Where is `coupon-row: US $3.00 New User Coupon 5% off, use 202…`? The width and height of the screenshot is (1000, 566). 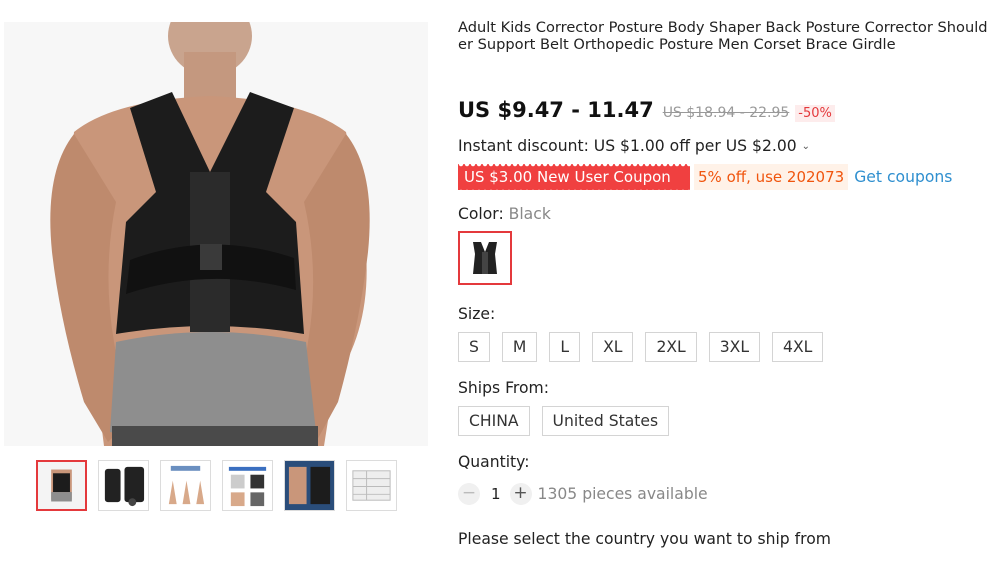 coupon-row: US $3.00 New User Coupon 5% off, use 202… is located at coordinates (723, 177).